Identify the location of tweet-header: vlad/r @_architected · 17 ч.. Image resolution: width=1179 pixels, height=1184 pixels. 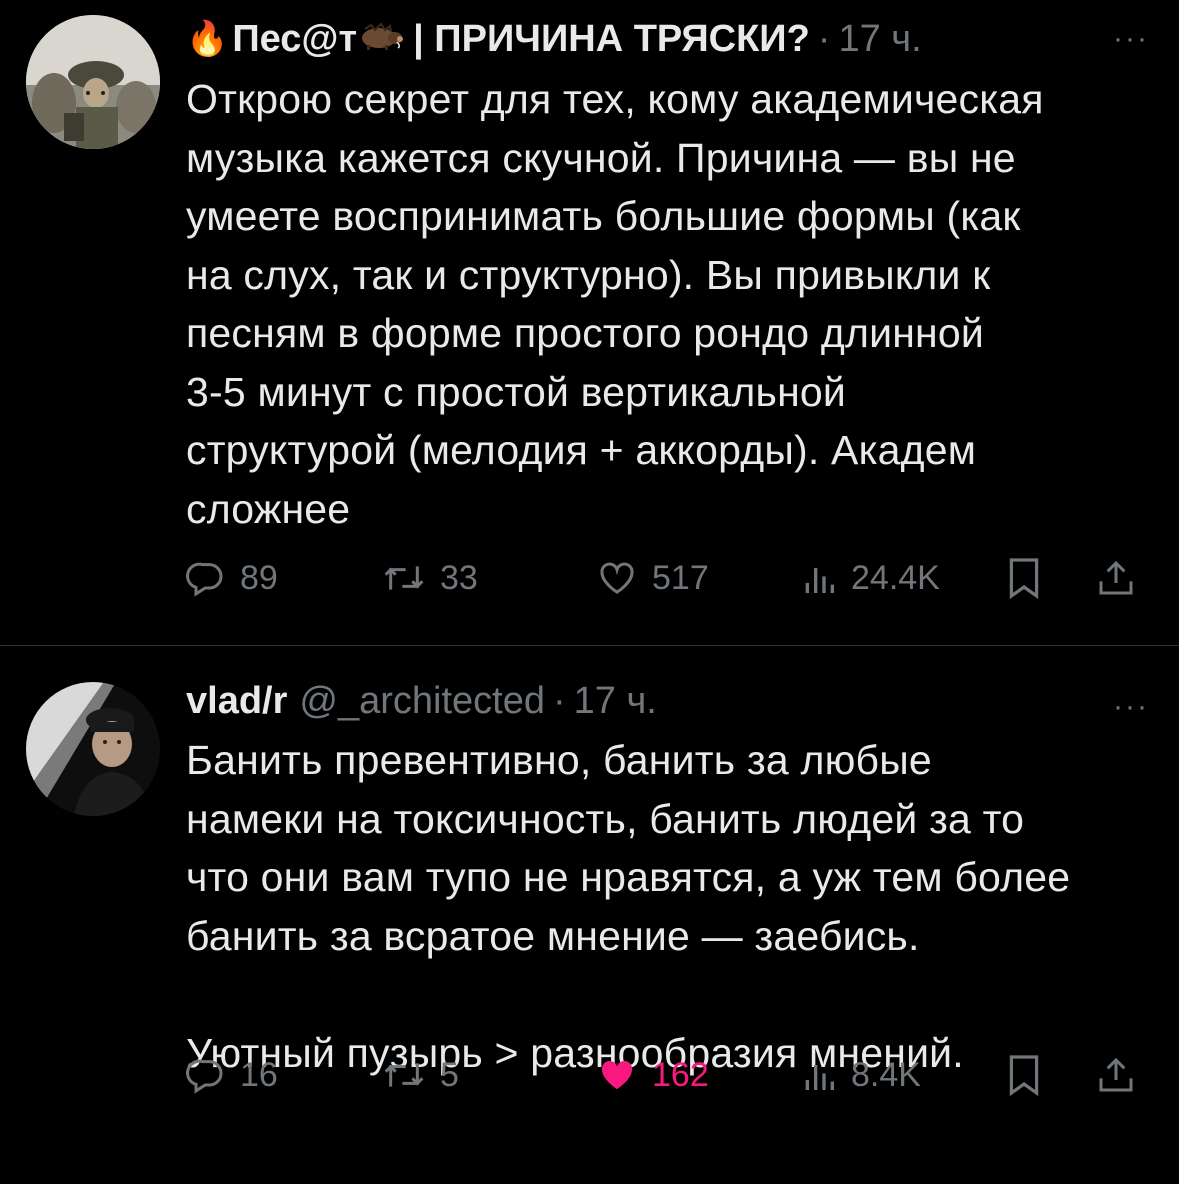
(672, 701).